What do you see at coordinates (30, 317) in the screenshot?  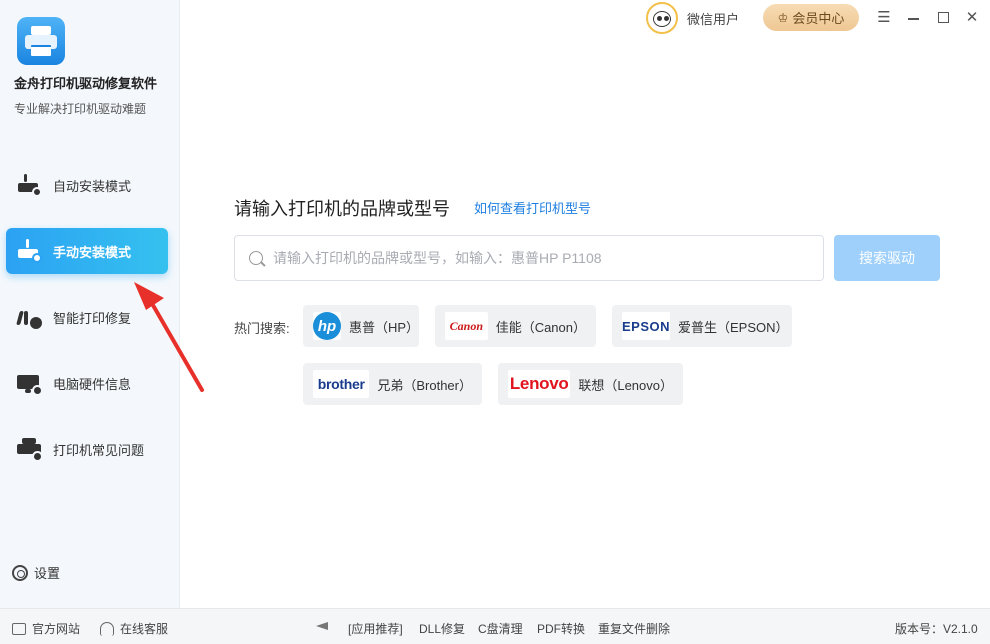 I see `printer-repair-icon` at bounding box center [30, 317].